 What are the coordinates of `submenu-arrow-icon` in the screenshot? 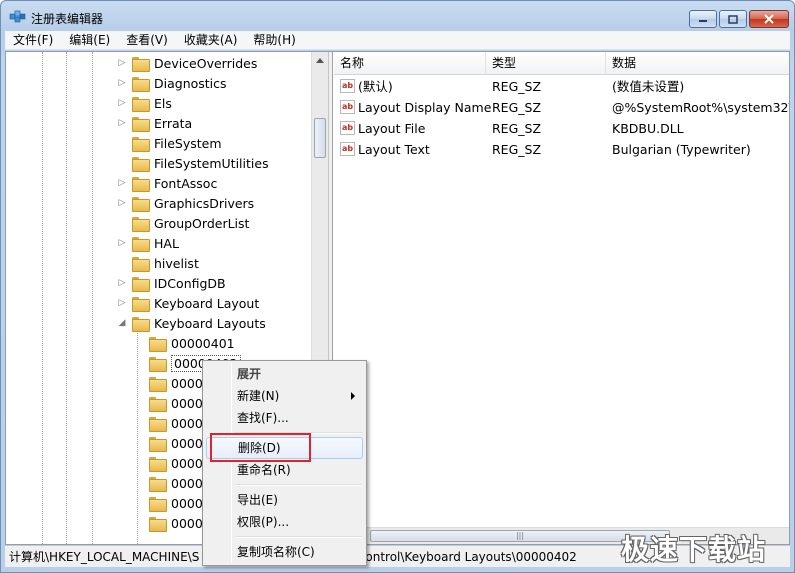 It's located at (353, 396).